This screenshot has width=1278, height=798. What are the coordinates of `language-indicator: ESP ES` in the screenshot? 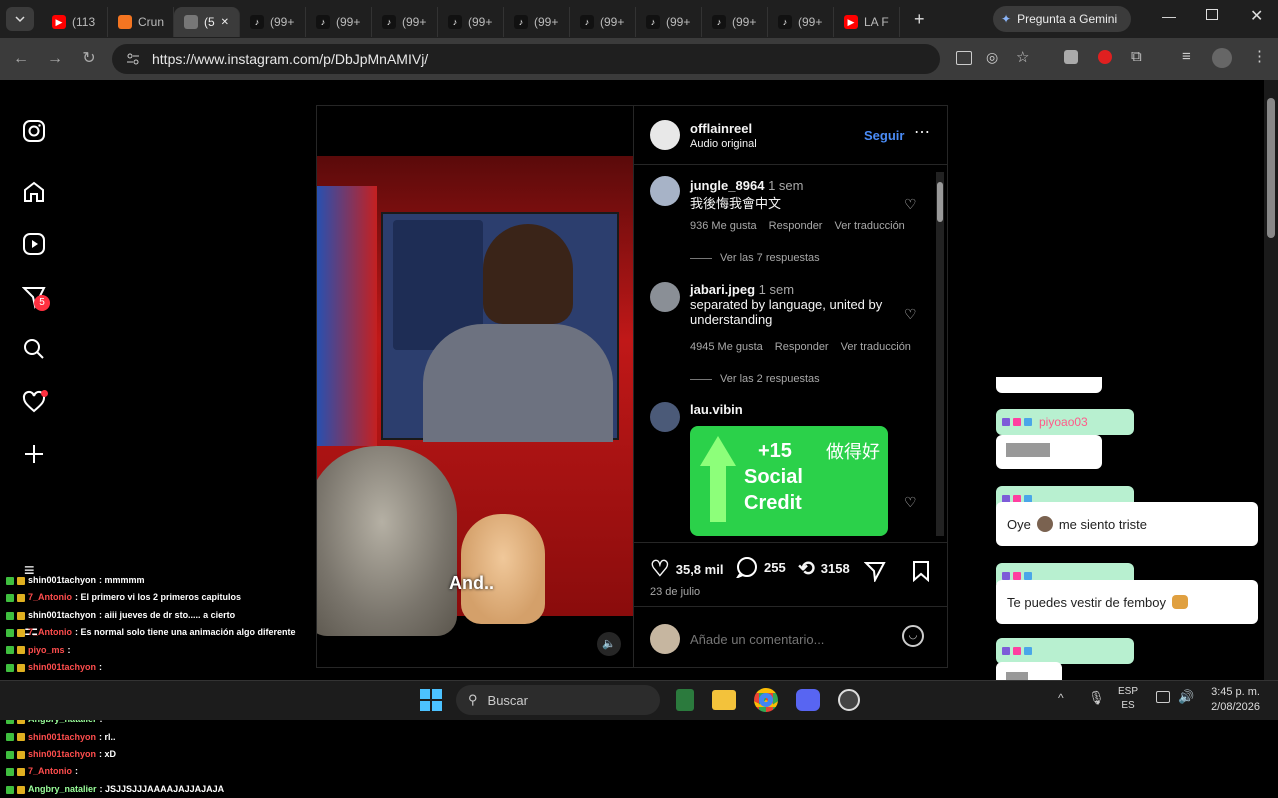 It's located at (1128, 699).